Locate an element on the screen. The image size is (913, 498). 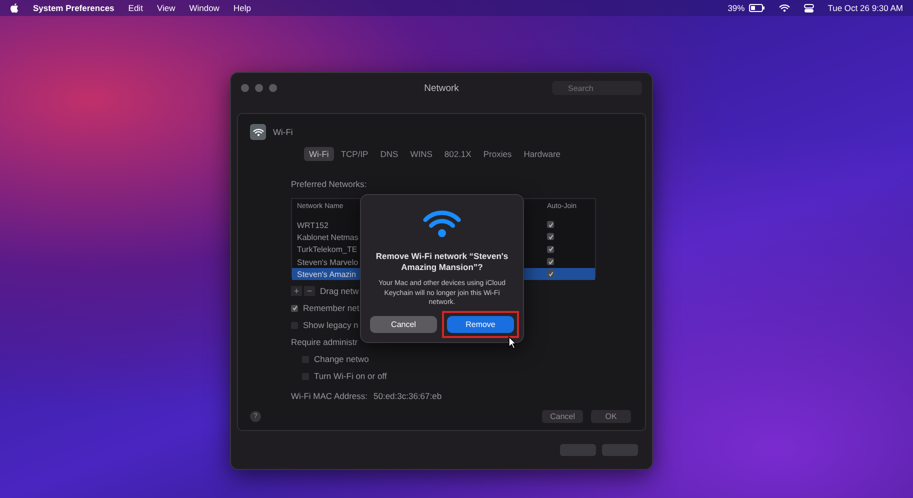
dialog-title: Remove Wi-Fi network “Steven's Amazing Mansion”? is located at coordinates (442, 262).